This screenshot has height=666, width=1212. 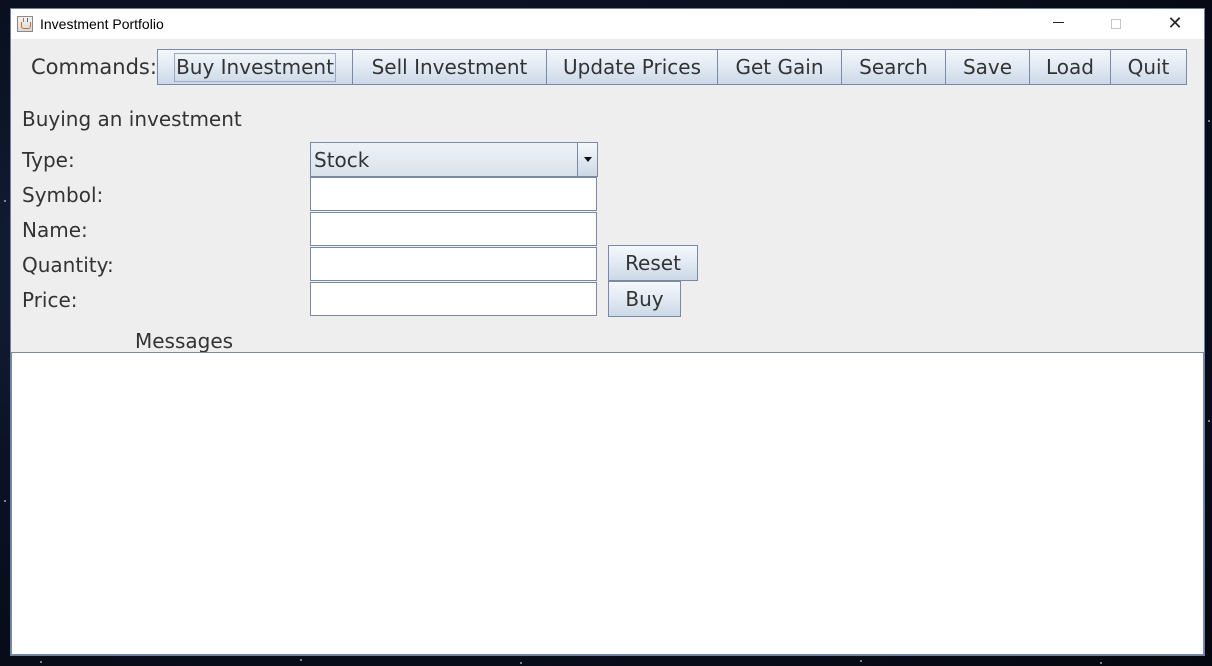 What do you see at coordinates (63, 195) in the screenshot?
I see `symbol-label: Symbol:` at bounding box center [63, 195].